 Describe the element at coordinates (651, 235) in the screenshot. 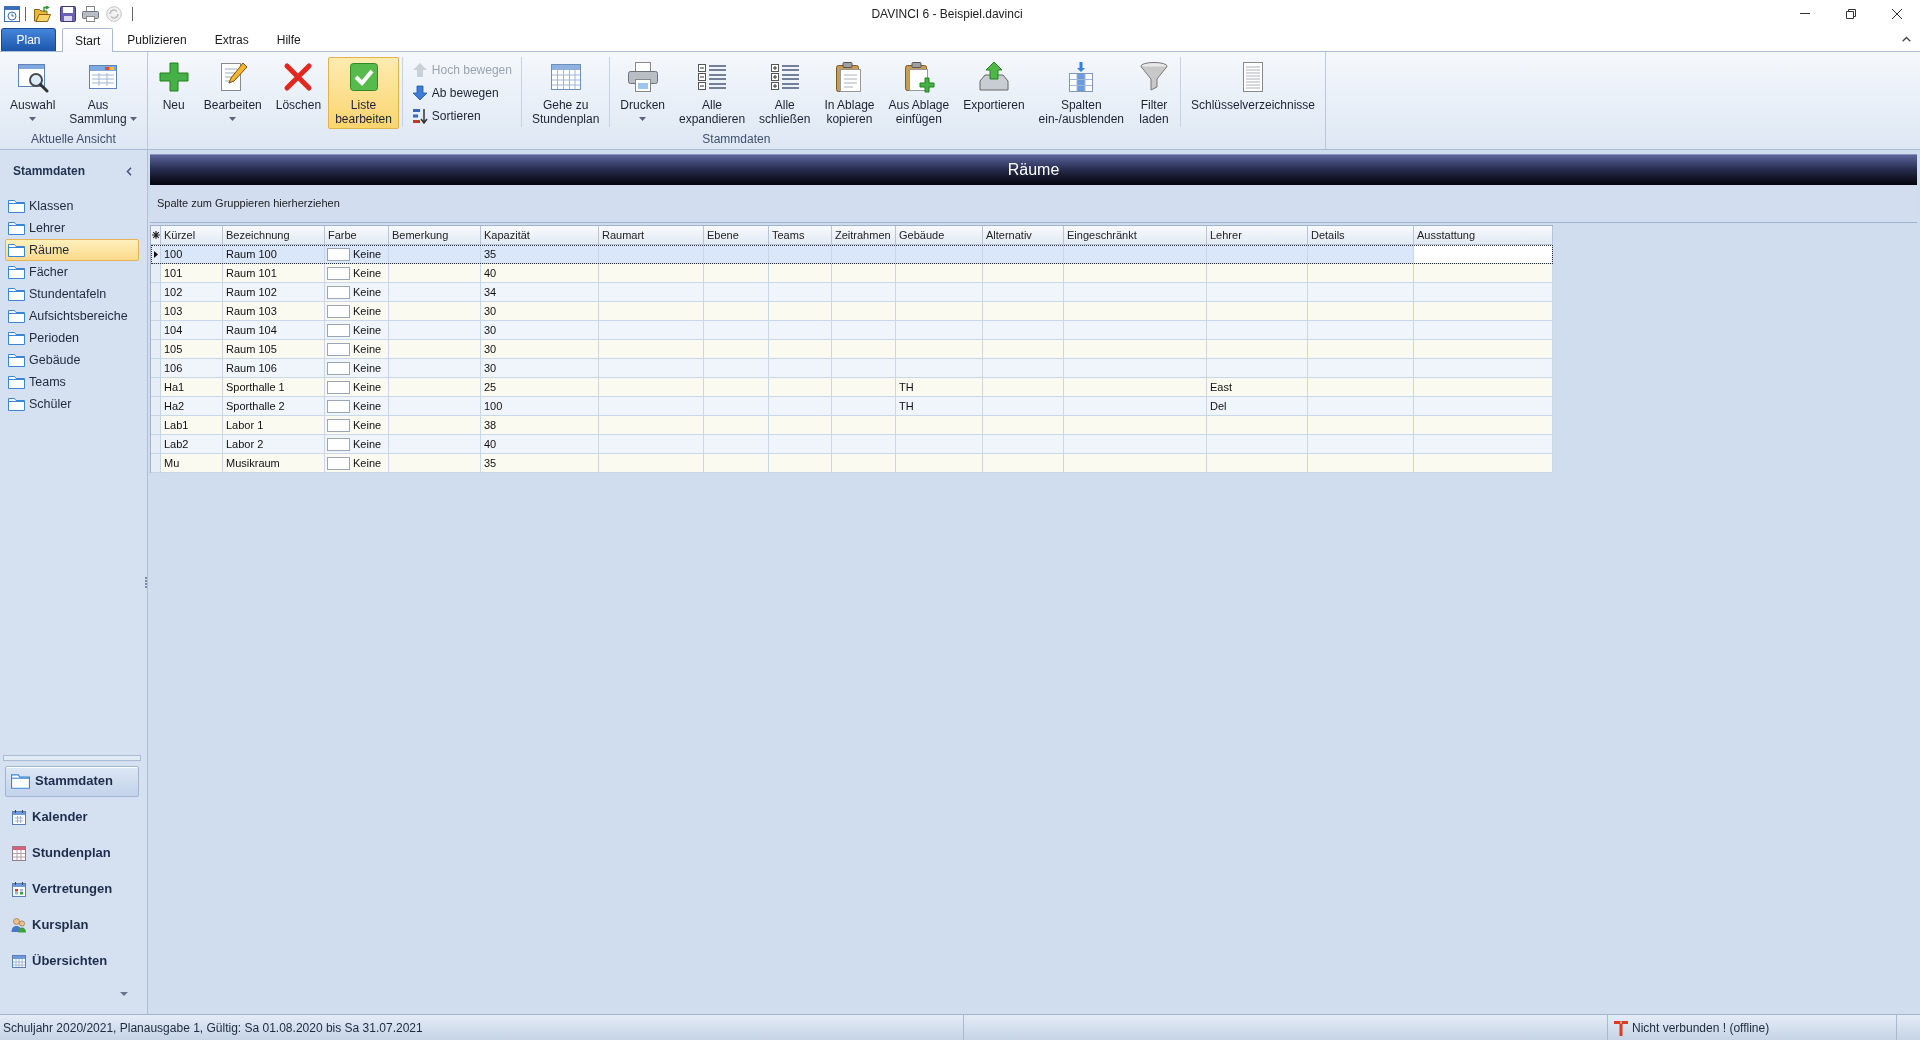

I see `column-header: Raumart` at that location.